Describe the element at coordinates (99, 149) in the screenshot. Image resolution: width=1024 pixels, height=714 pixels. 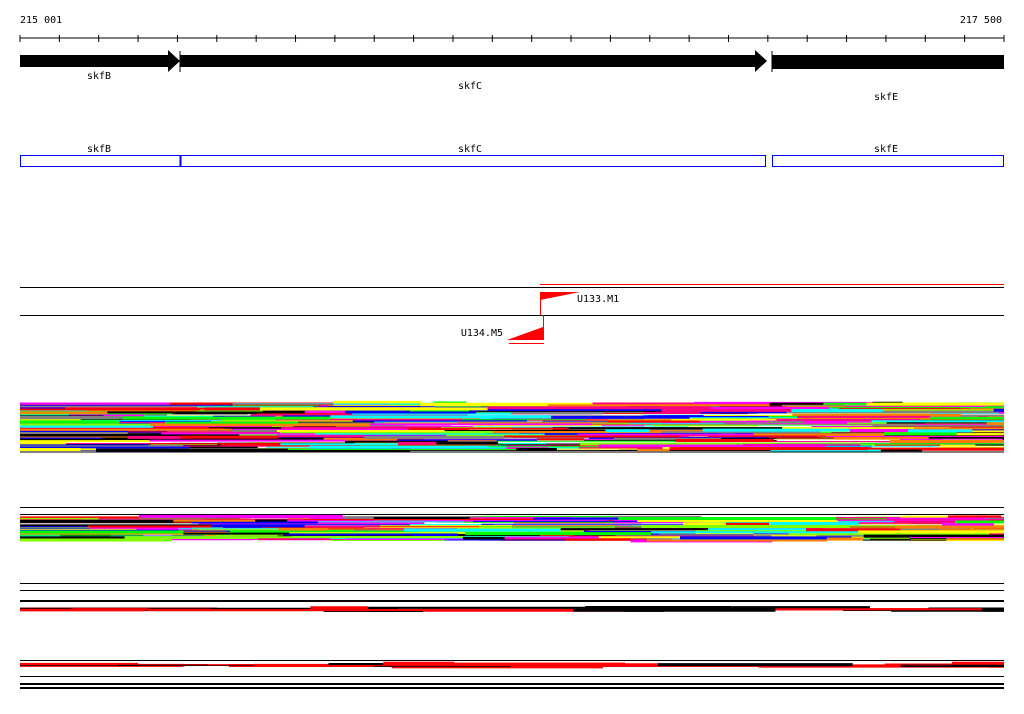
I see `cds-label: skfB` at that location.